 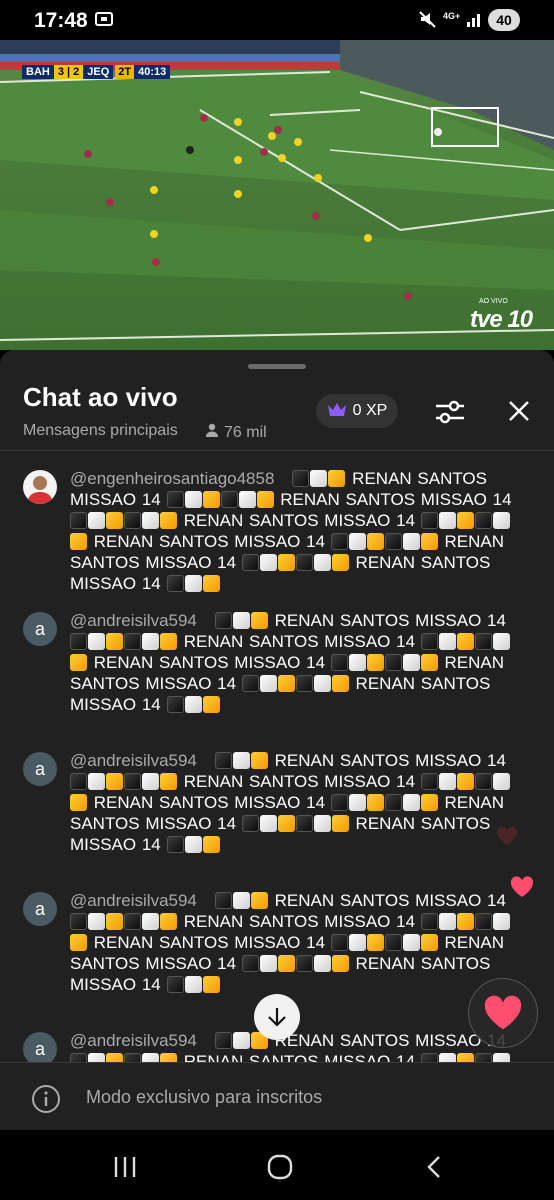 I want to click on xp-button: 0 XP, so click(x=357, y=411).